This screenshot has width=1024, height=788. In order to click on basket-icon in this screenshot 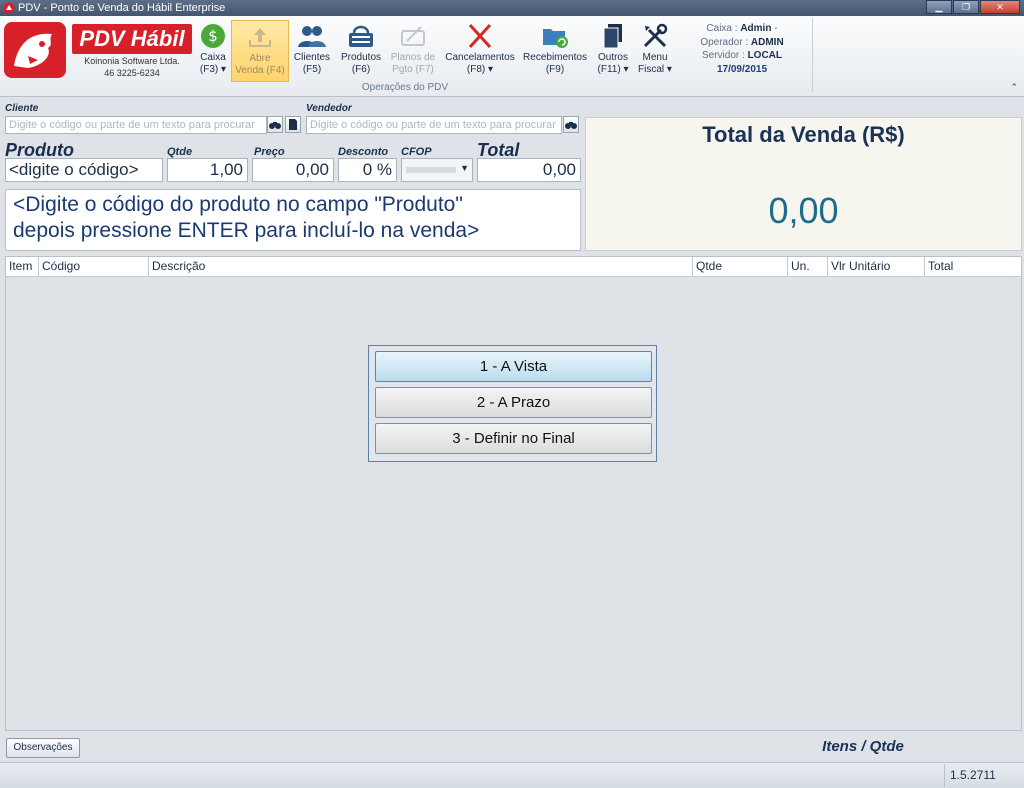, I will do `click(361, 36)`.